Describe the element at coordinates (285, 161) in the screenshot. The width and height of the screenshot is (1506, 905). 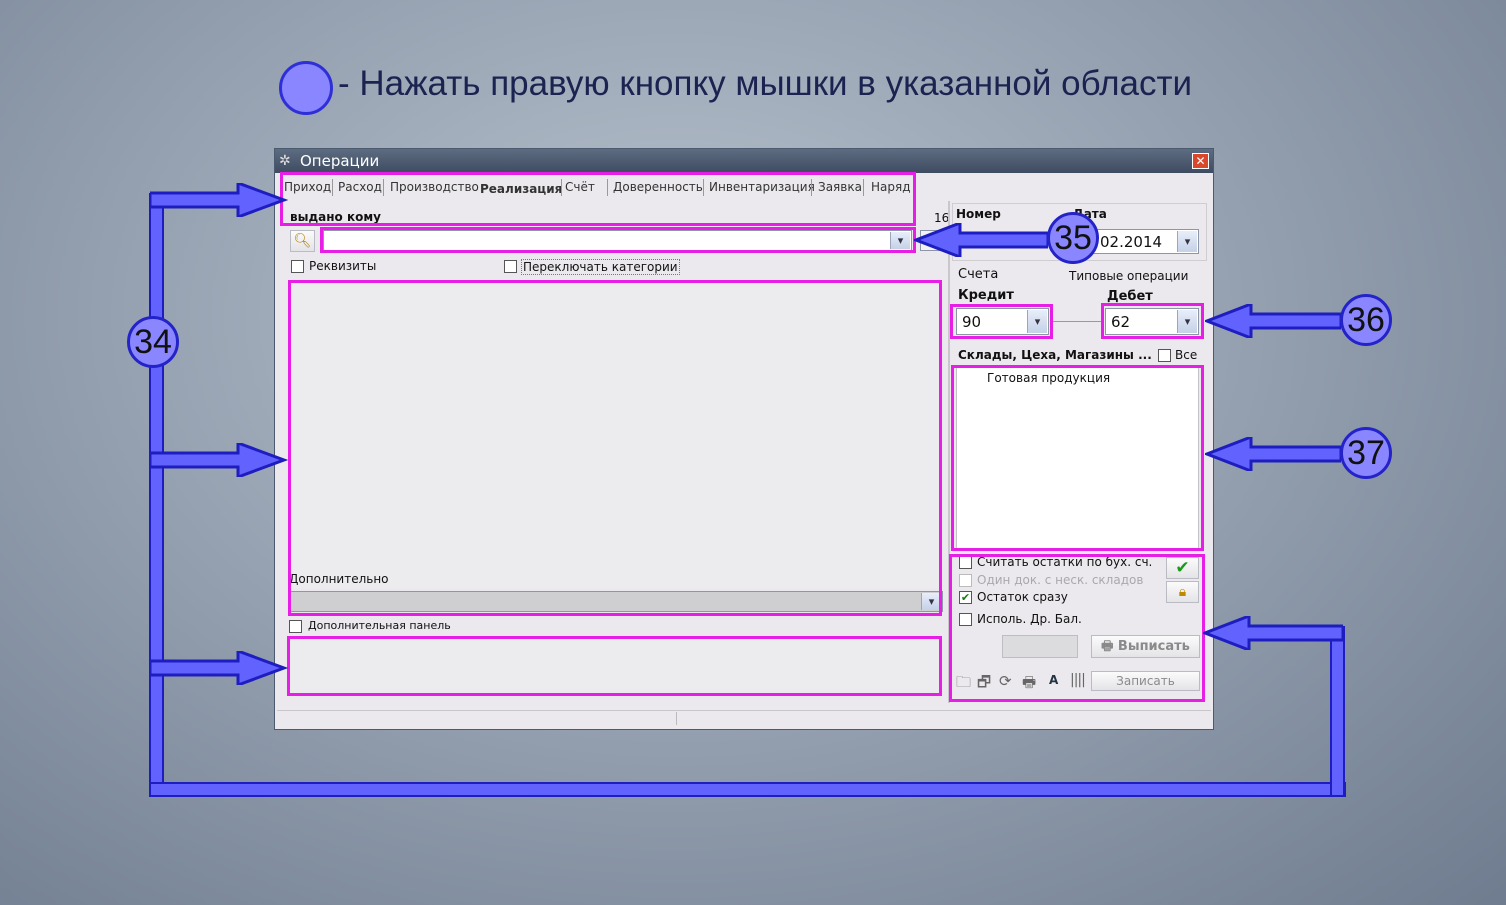
I see `app-icon: ✲` at that location.